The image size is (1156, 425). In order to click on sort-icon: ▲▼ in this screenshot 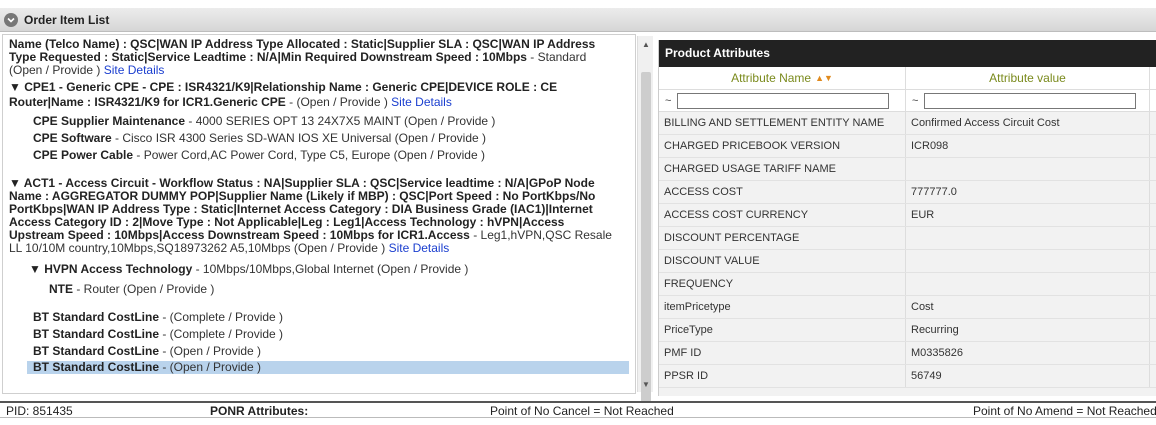, I will do `click(824, 78)`.